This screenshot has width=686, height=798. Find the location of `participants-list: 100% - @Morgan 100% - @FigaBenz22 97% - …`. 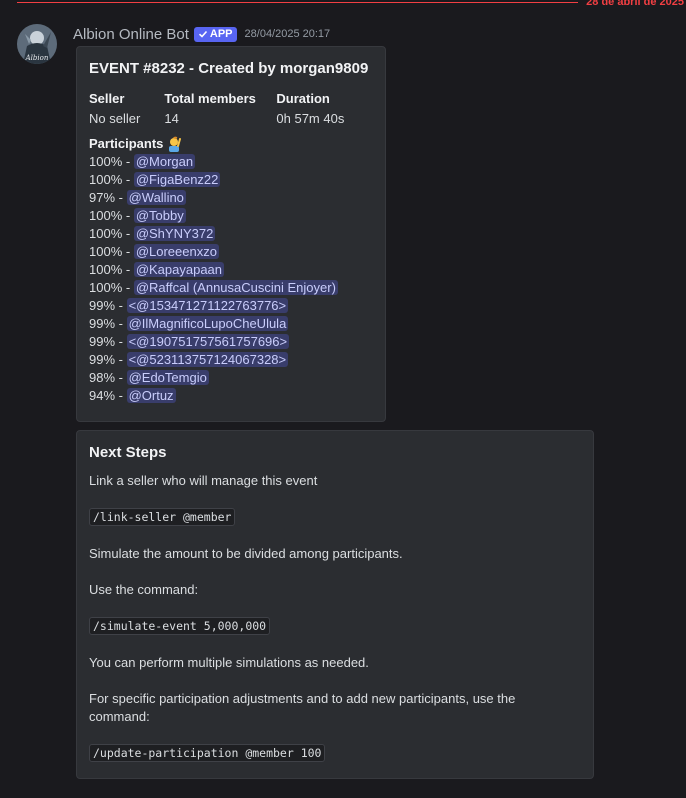

participants-list: 100% - @Morgan 100% - @FigaBenz22 97% - … is located at coordinates (231, 279).